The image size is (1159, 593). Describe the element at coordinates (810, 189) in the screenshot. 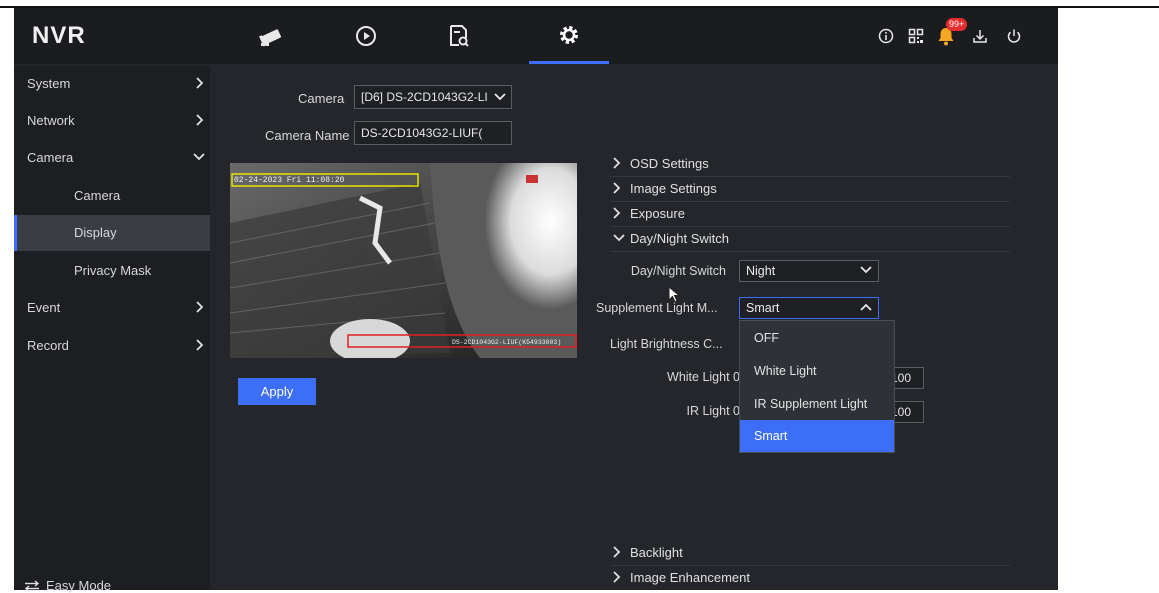

I see `section-image-settings: Image Settings` at that location.